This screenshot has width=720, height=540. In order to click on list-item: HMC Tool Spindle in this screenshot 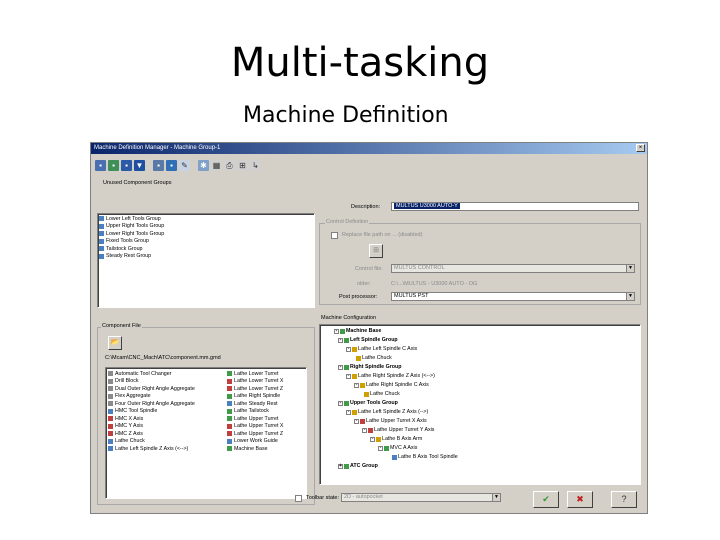, I will do `click(151, 412)`.